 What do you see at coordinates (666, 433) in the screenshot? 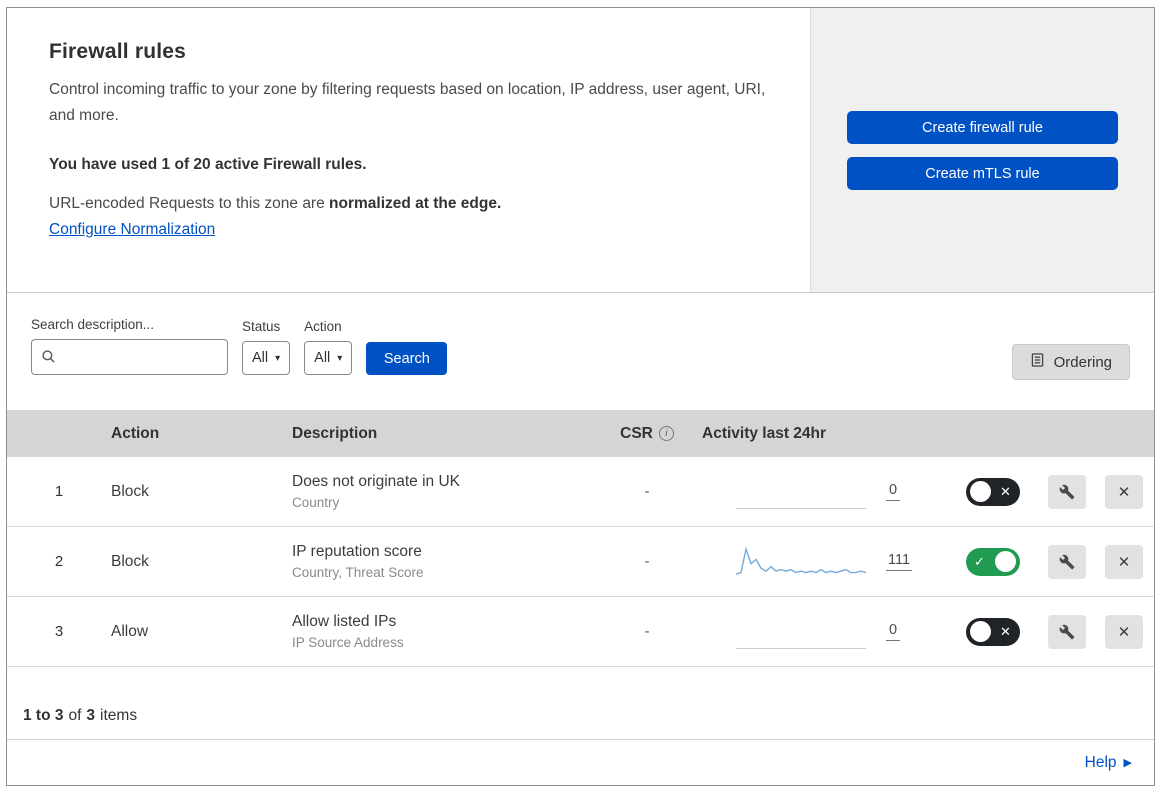
I see `info-icon: i` at bounding box center [666, 433].